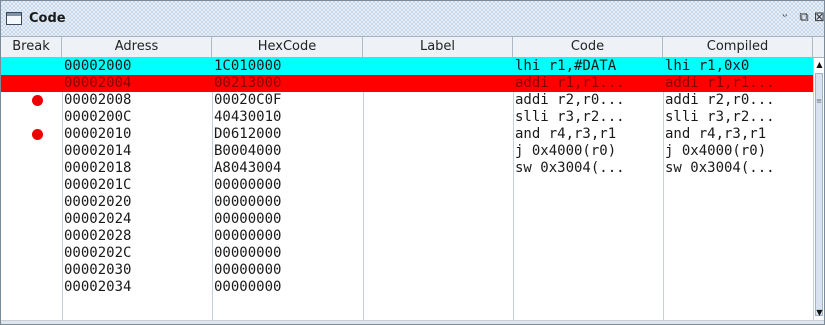 The image size is (825, 325). Describe the element at coordinates (819, 101) in the screenshot. I see `grip-icon: ≡` at that location.